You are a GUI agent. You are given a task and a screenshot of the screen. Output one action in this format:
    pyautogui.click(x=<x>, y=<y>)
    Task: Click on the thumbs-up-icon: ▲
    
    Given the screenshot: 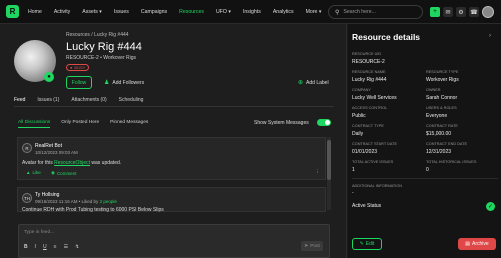 What is the action you would take?
    pyautogui.click(x=28, y=172)
    